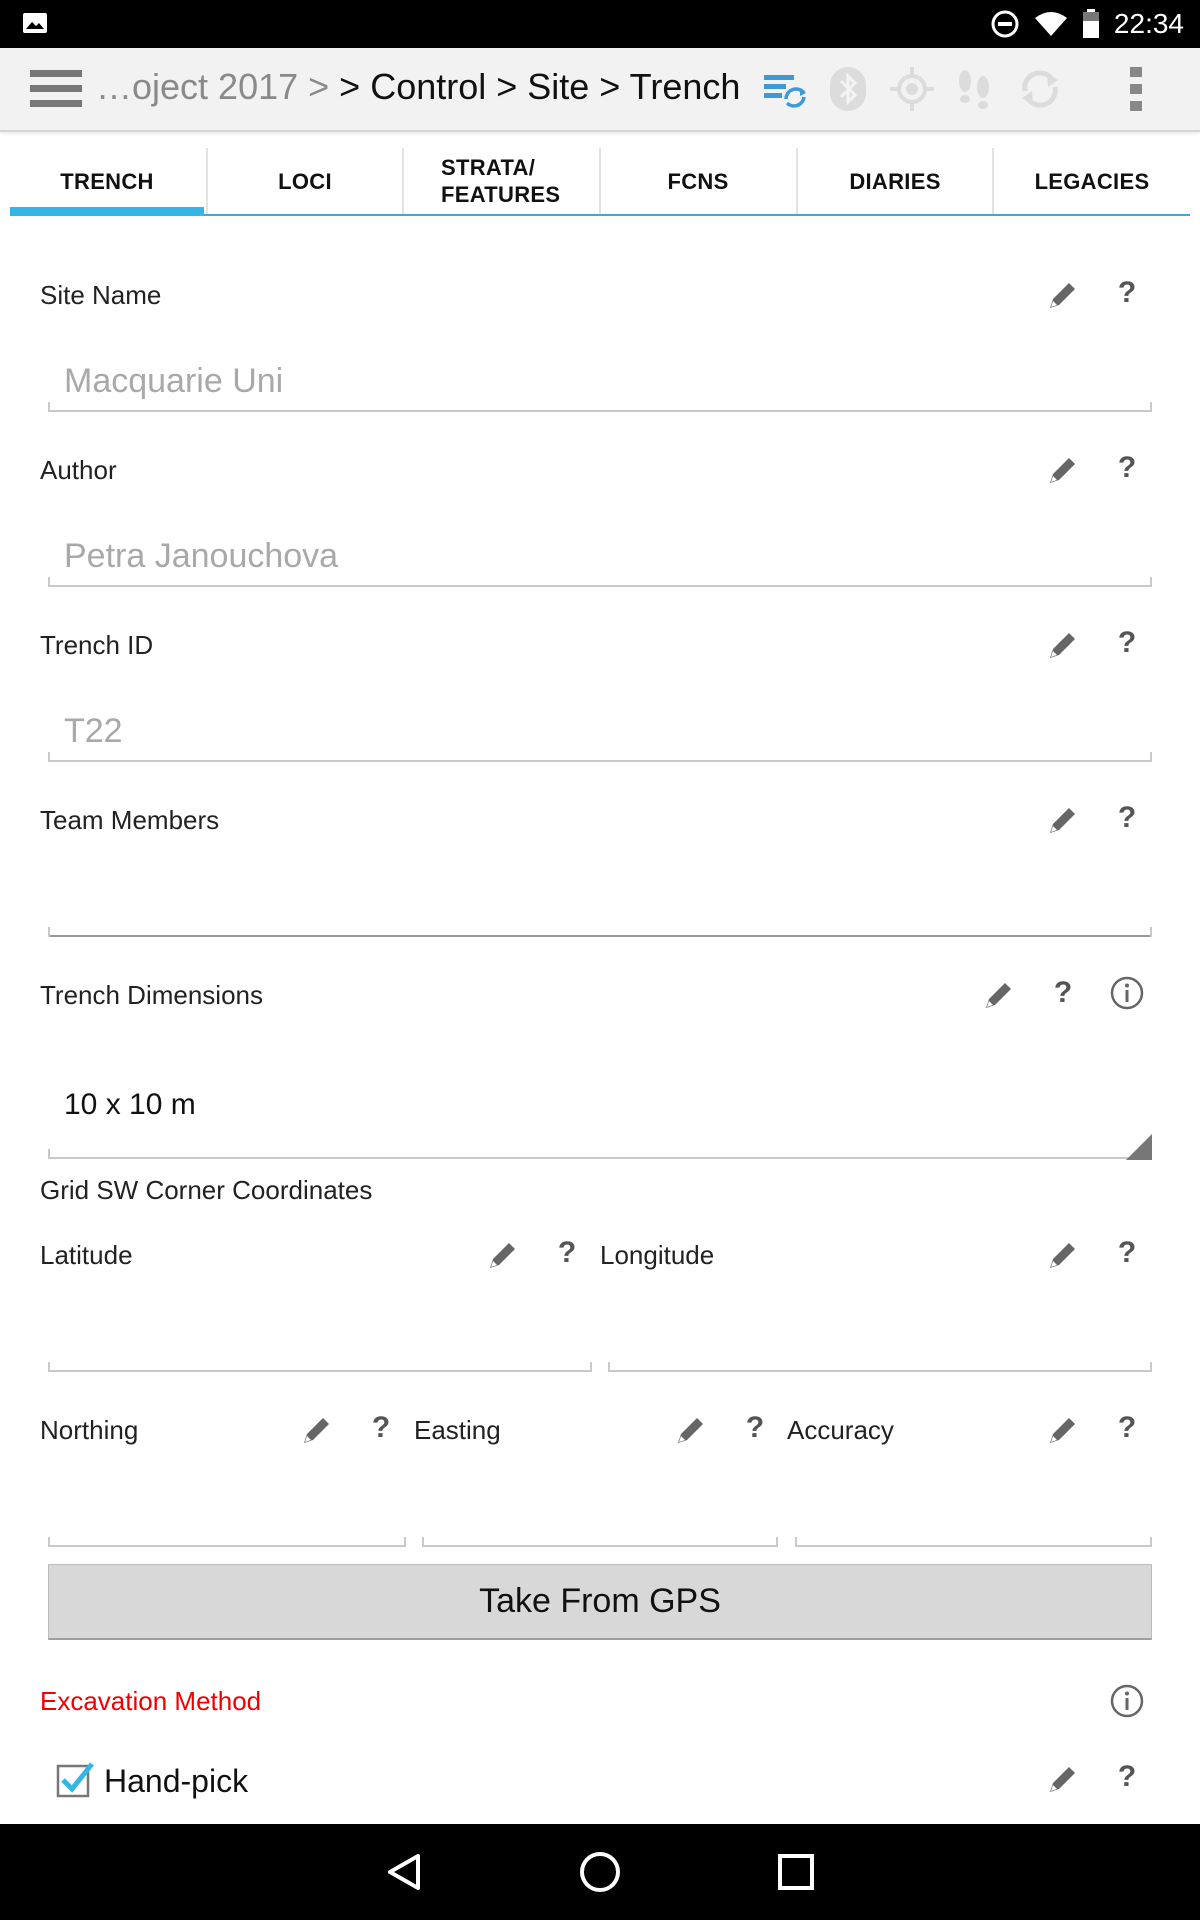 The image size is (1200, 1920). Describe the element at coordinates (74, 1780) in the screenshot. I see `hand-pick-checkbox` at that location.